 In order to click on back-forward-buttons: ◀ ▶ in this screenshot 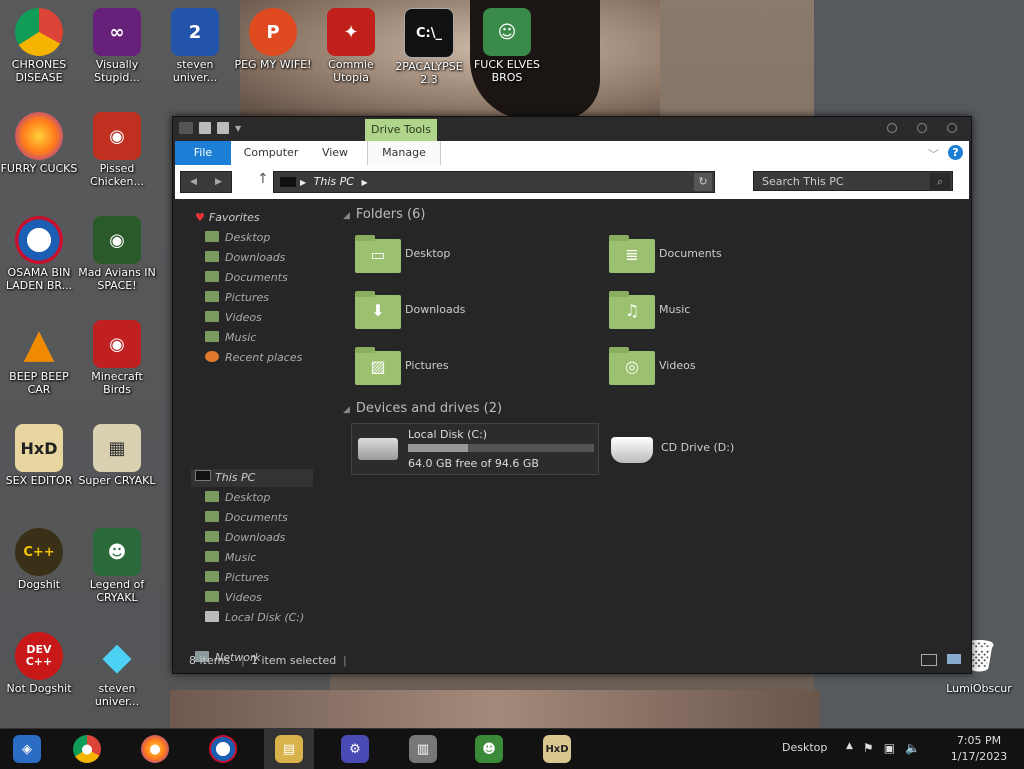, I will do `click(206, 182)`.